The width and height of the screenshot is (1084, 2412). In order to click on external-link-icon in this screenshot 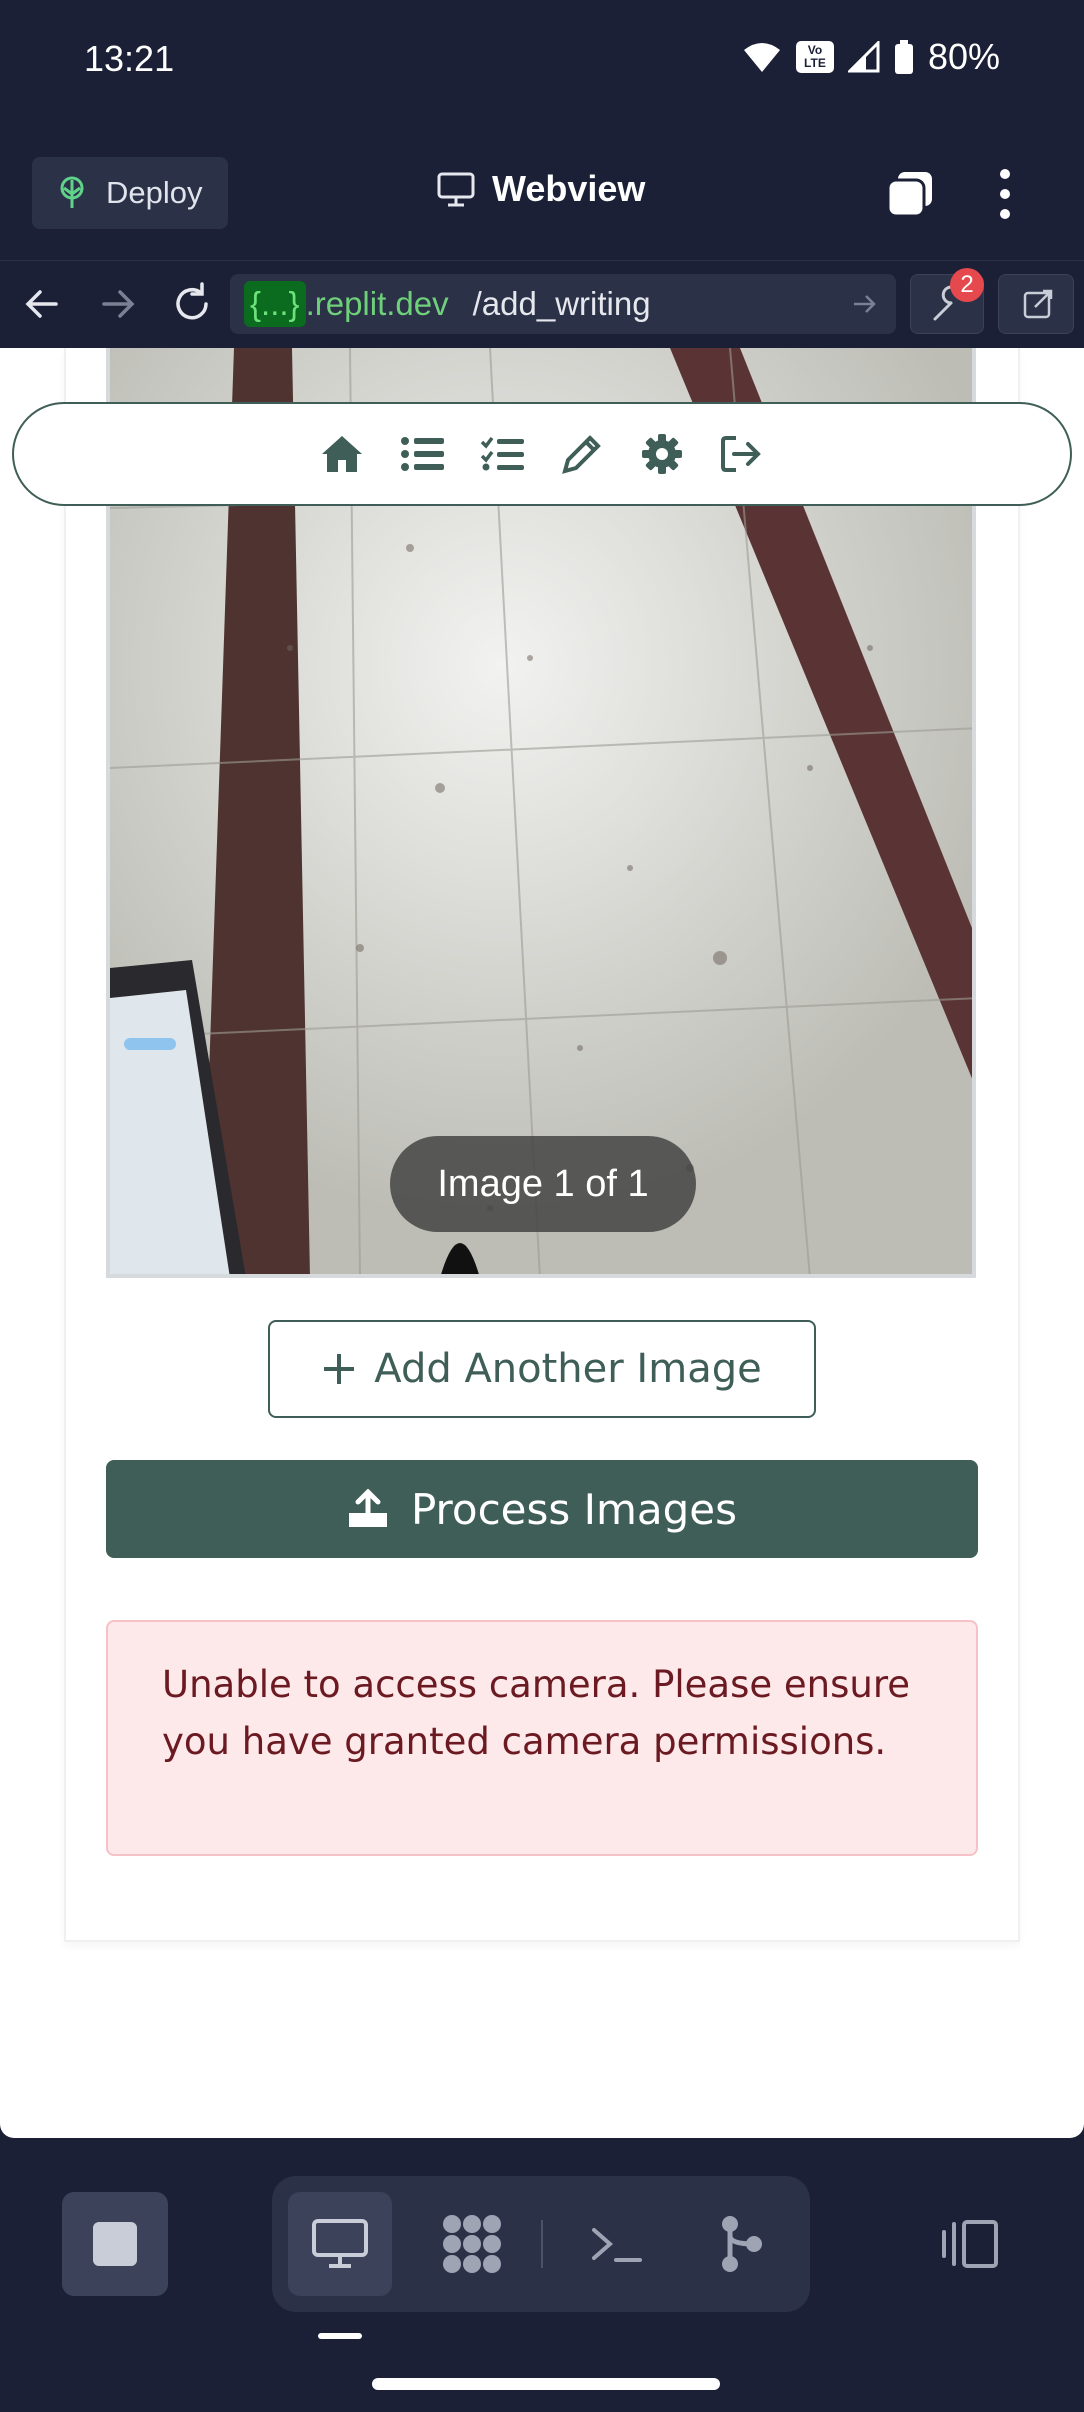, I will do `click(1038, 304)`.